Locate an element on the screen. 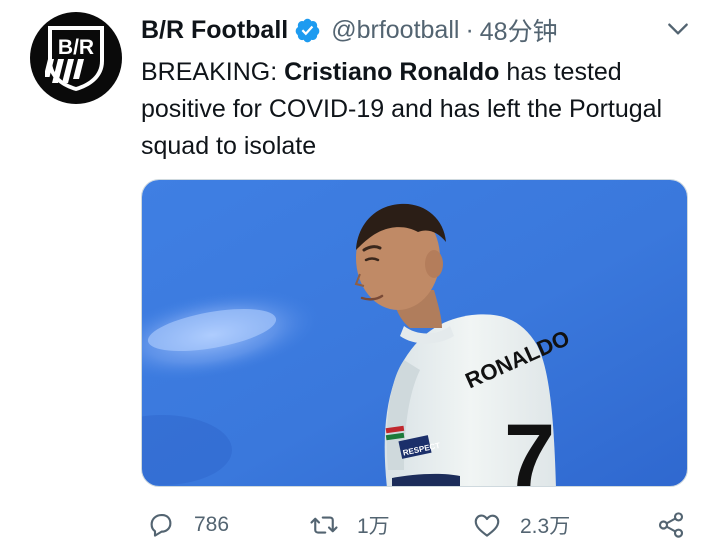 The height and width of the screenshot is (554, 720). reply-count: 786 is located at coordinates (212, 524).